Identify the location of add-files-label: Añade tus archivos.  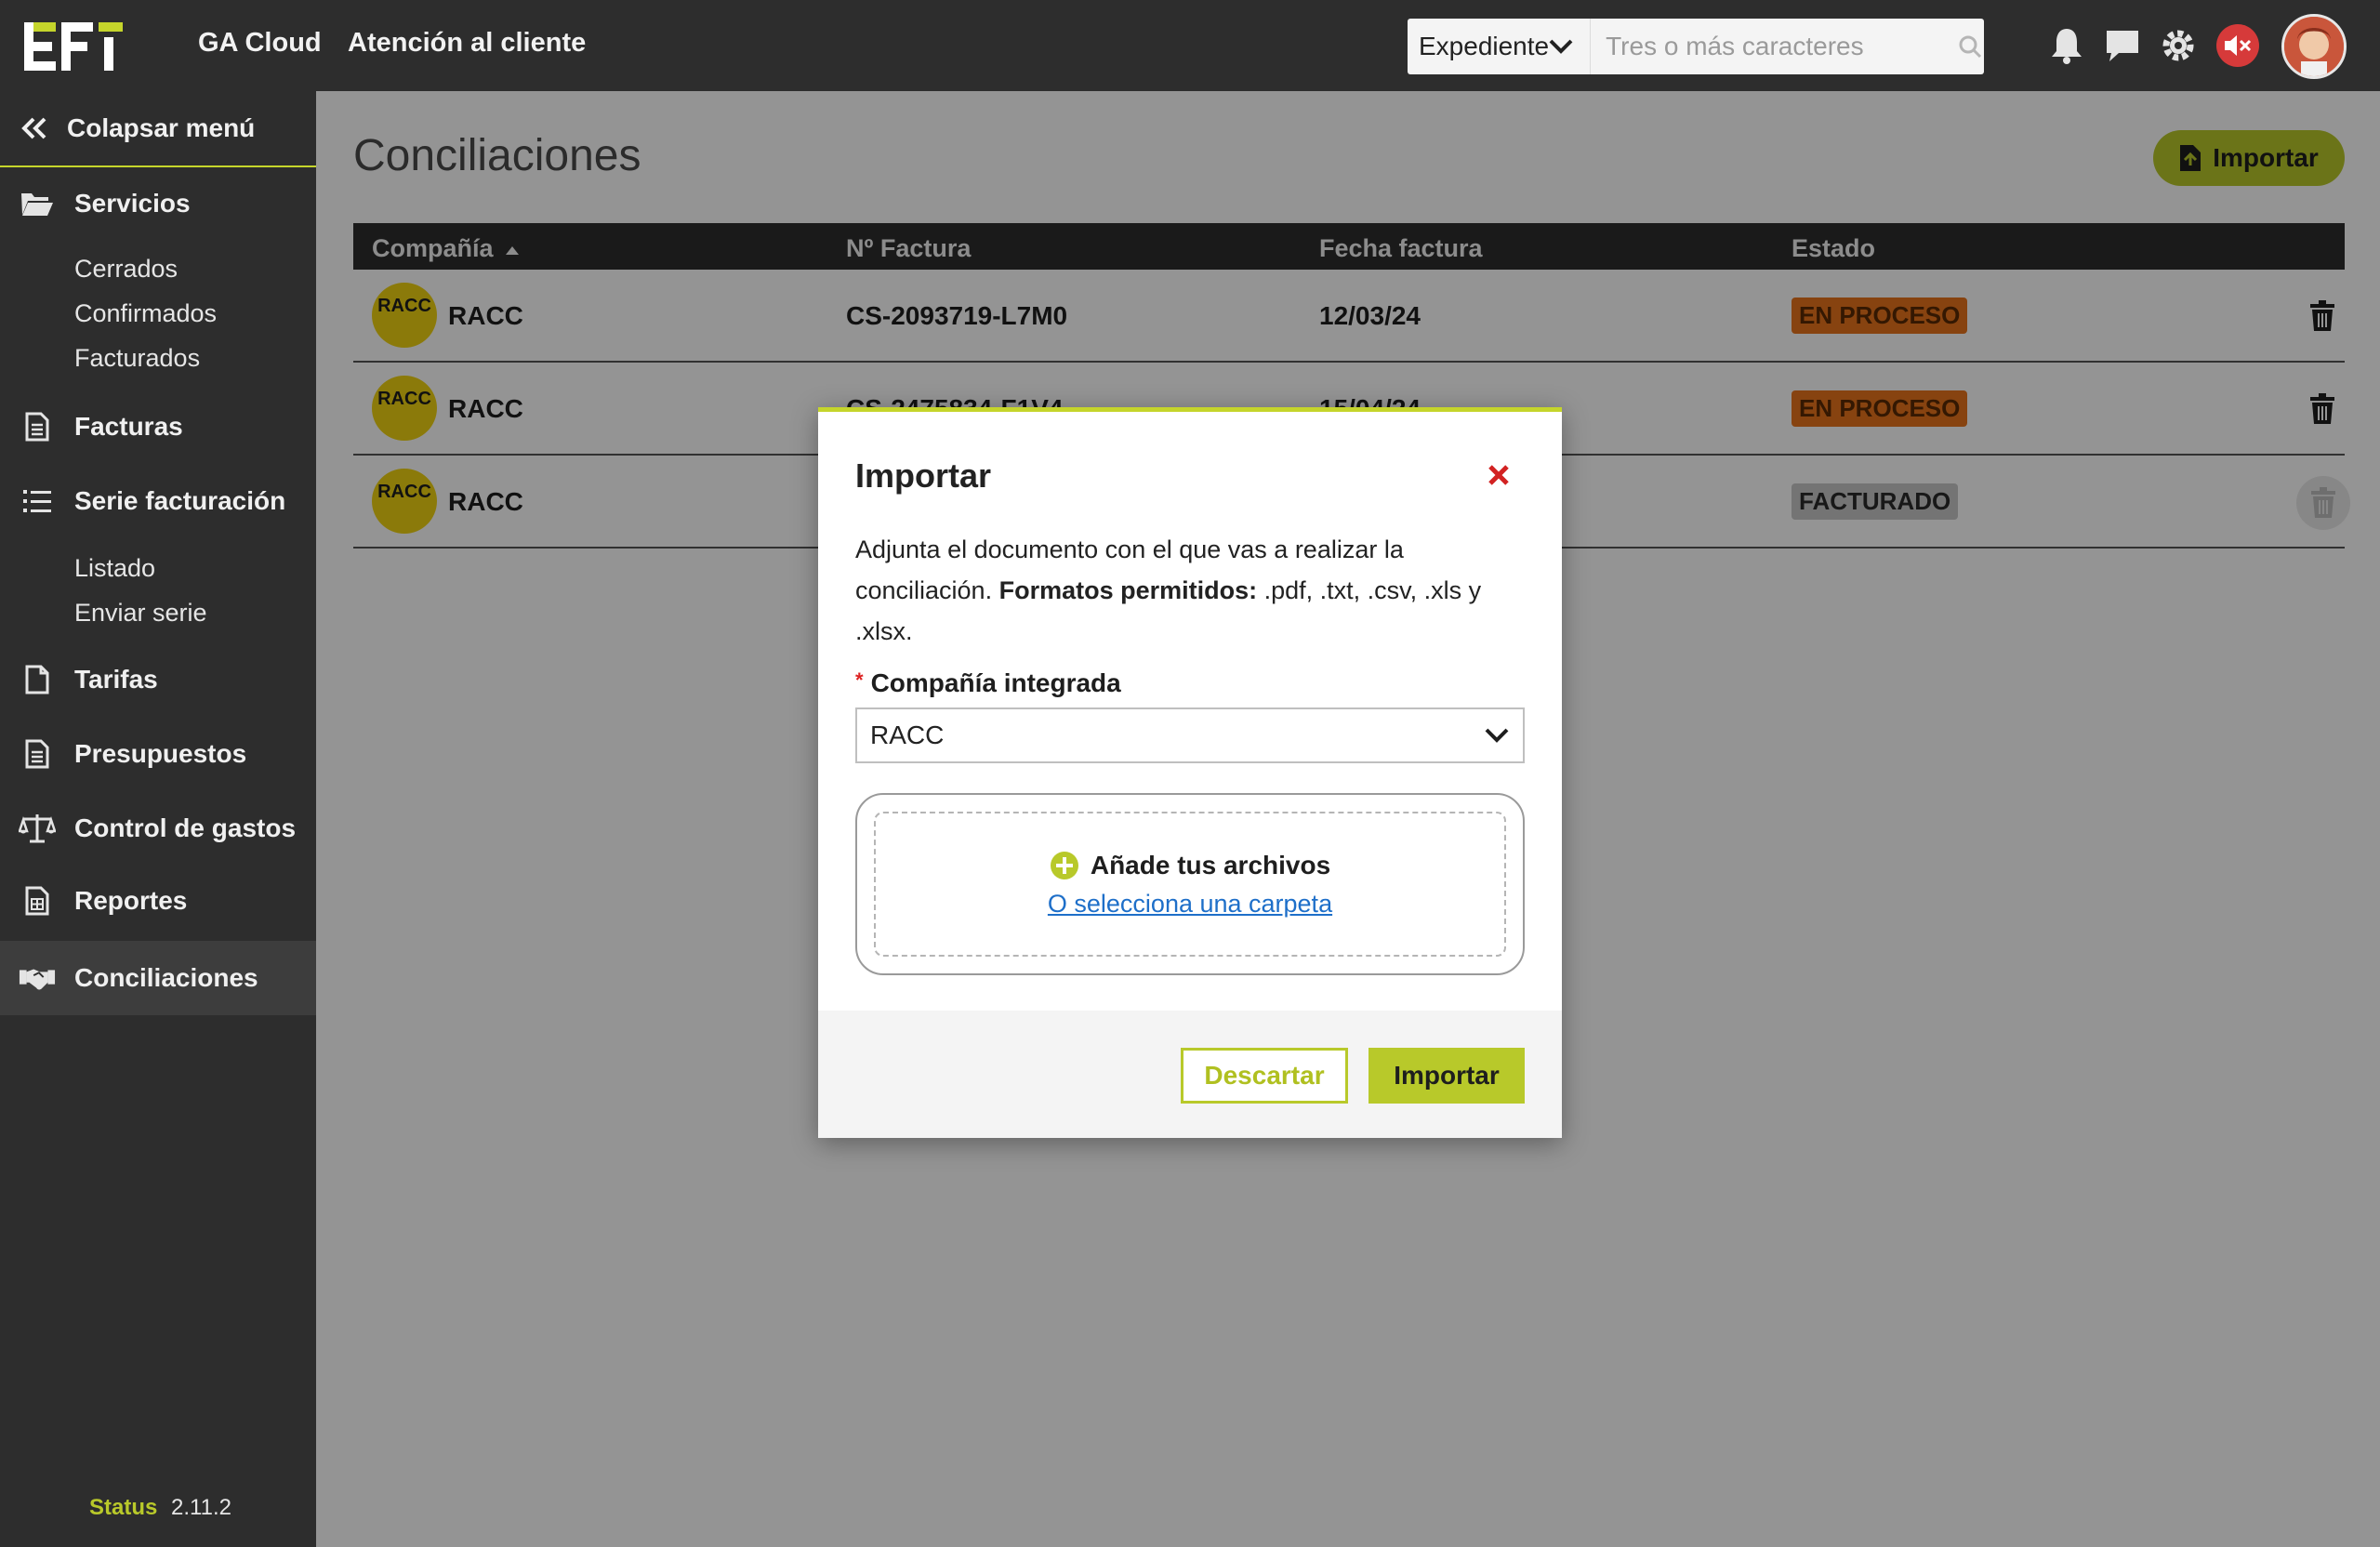
(1210, 864).